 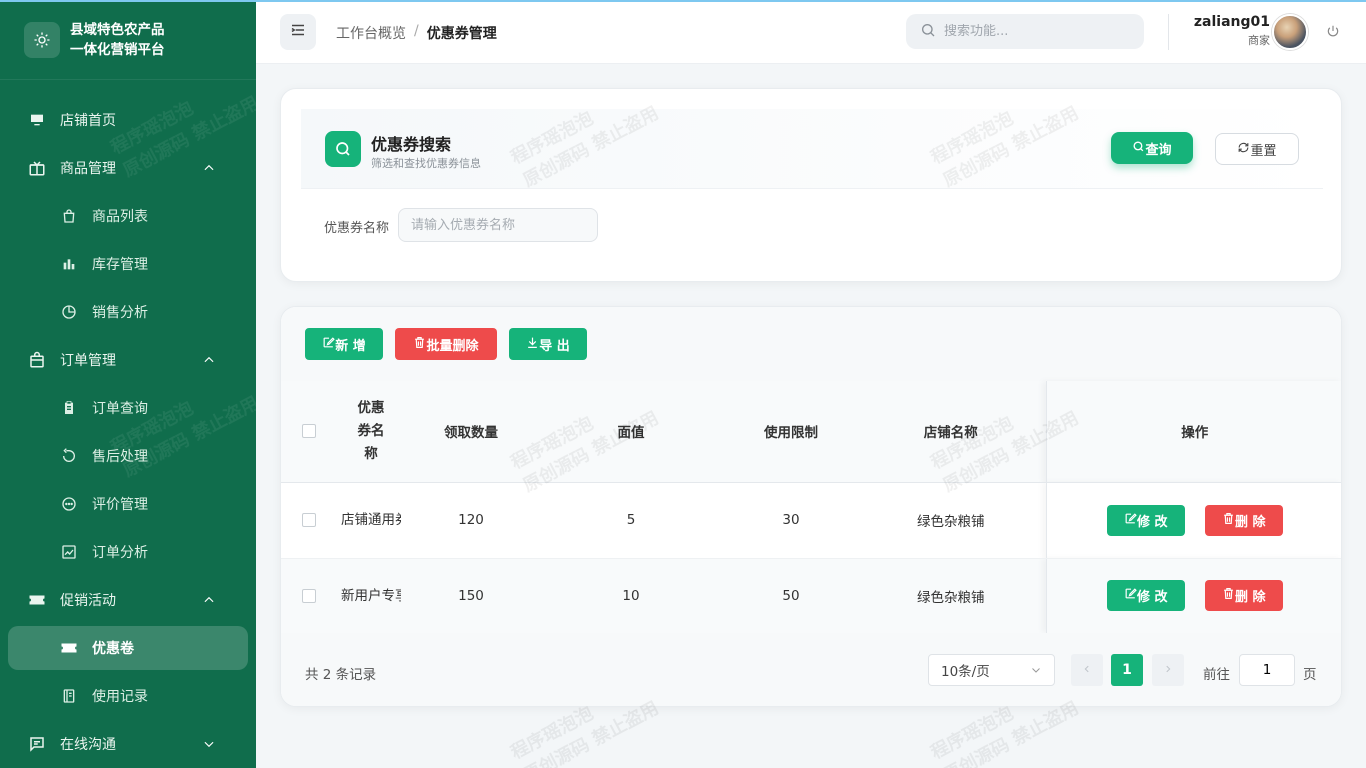 I want to click on page-number-current: 1, so click(x=1127, y=670).